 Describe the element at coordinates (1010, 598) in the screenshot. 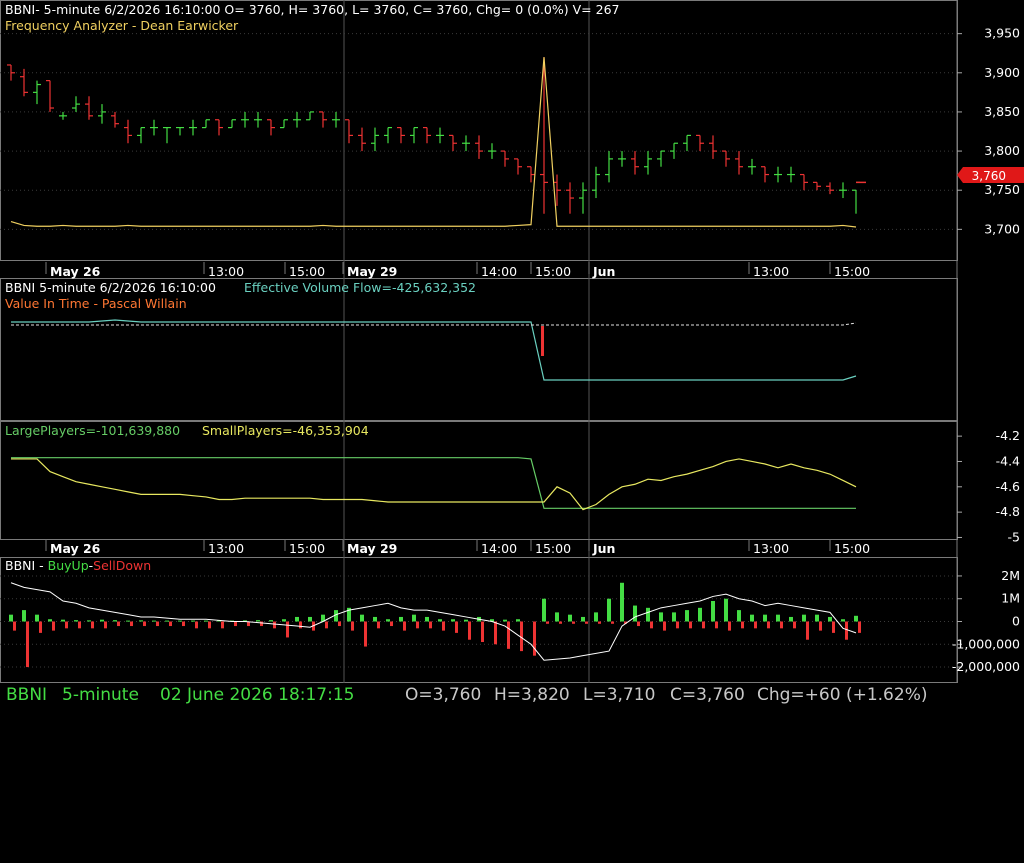

I see `buysell-axis-label: 1M` at that location.